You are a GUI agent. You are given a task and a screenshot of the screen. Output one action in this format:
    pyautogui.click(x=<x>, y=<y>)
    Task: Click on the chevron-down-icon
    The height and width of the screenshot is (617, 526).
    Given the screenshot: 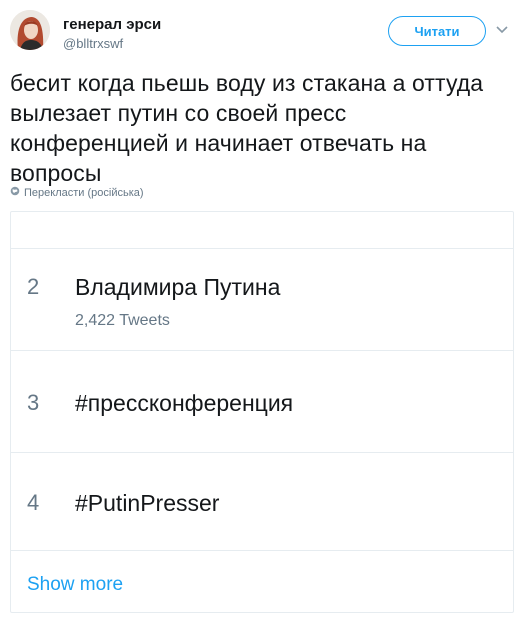 What is the action you would take?
    pyautogui.click(x=502, y=30)
    